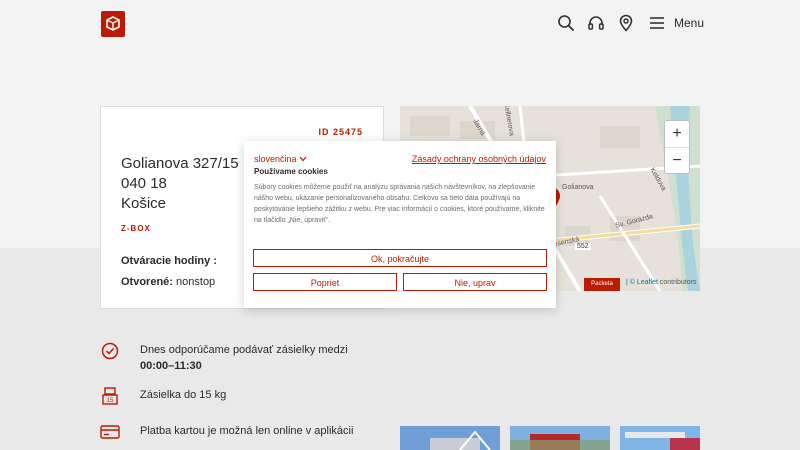  I want to click on road-number: 552, so click(583, 246).